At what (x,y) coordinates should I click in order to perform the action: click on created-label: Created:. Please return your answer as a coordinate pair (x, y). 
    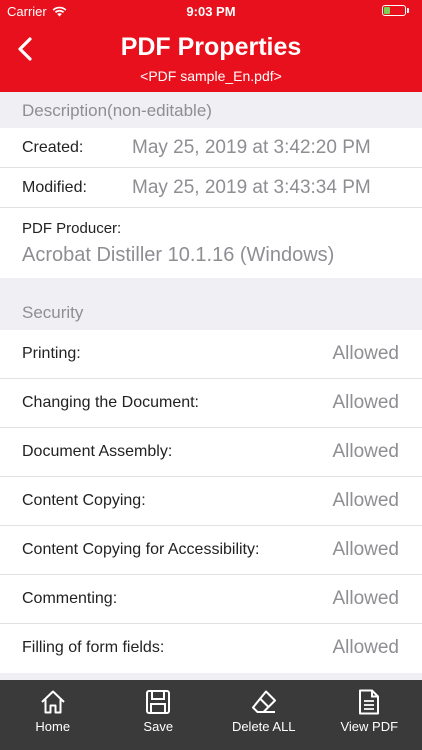
    Looking at the image, I should click on (53, 147).